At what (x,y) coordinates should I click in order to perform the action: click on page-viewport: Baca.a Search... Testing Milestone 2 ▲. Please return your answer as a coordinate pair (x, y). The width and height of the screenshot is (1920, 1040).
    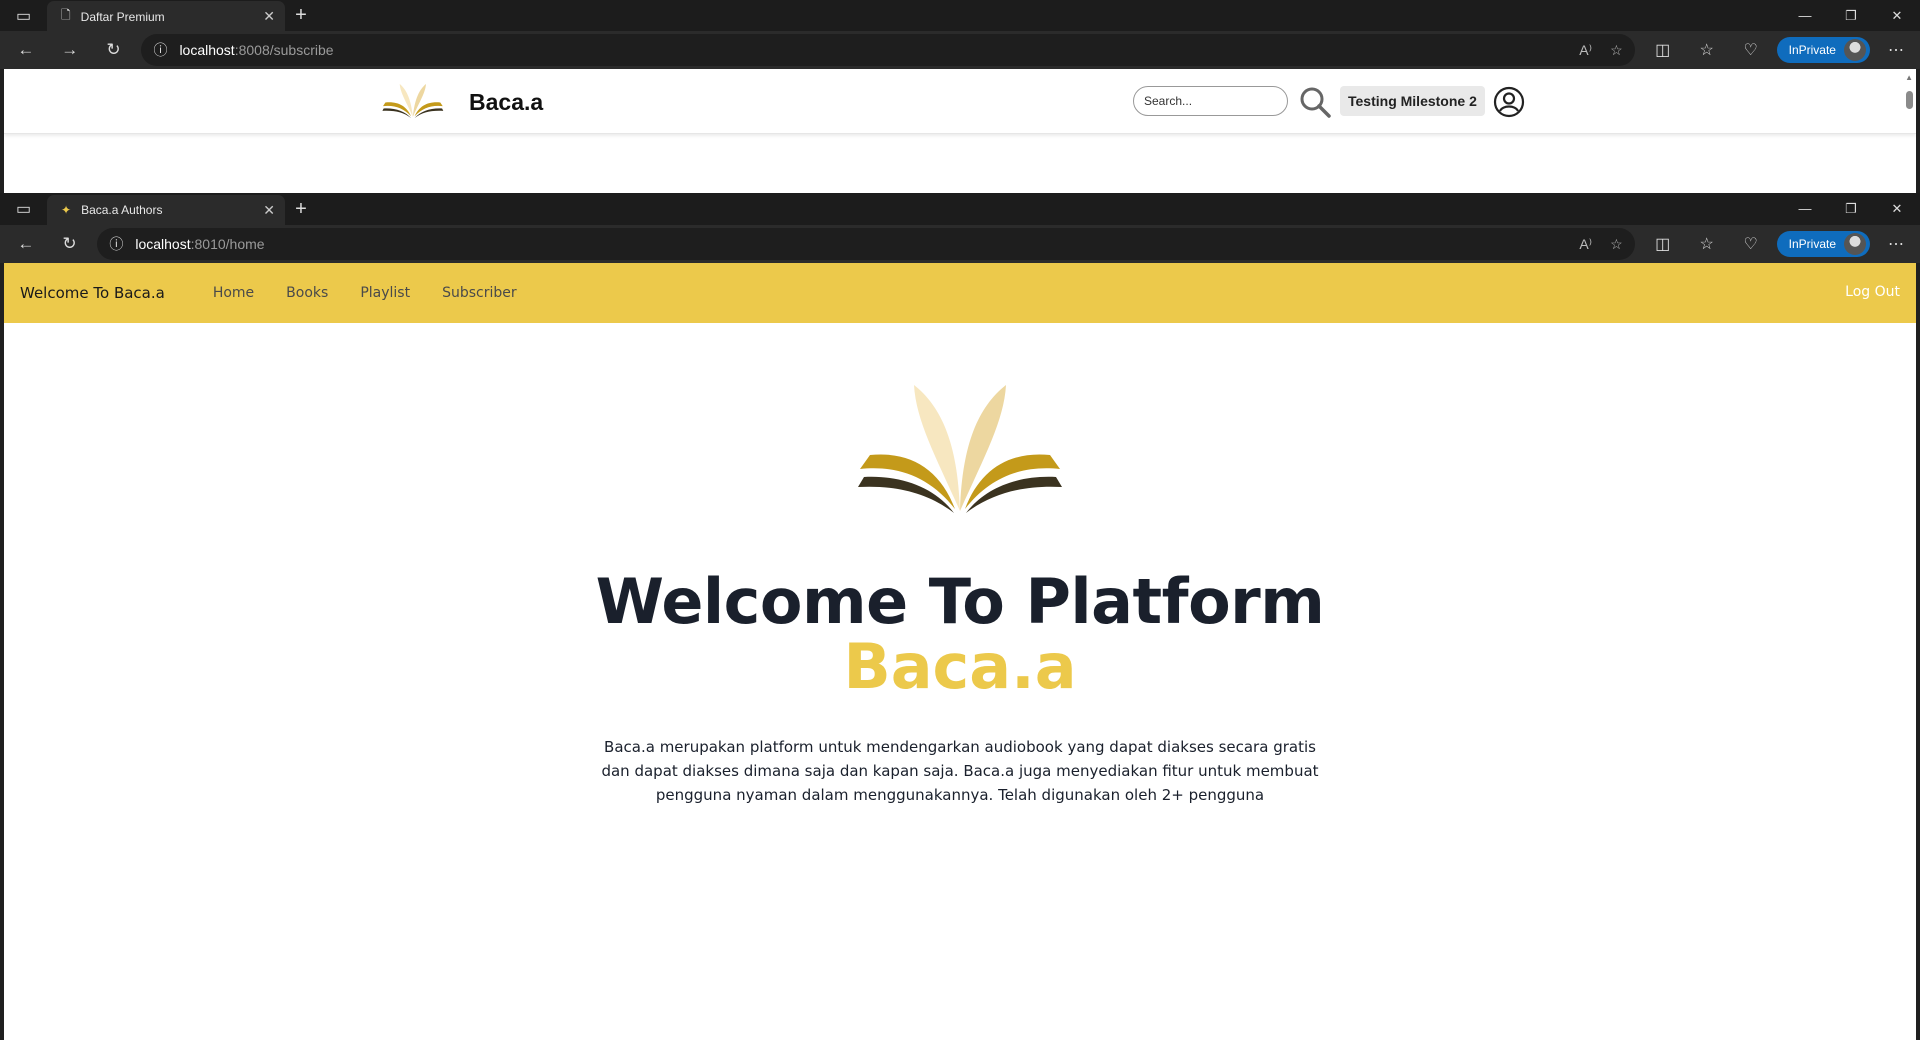
    Looking at the image, I should click on (960, 131).